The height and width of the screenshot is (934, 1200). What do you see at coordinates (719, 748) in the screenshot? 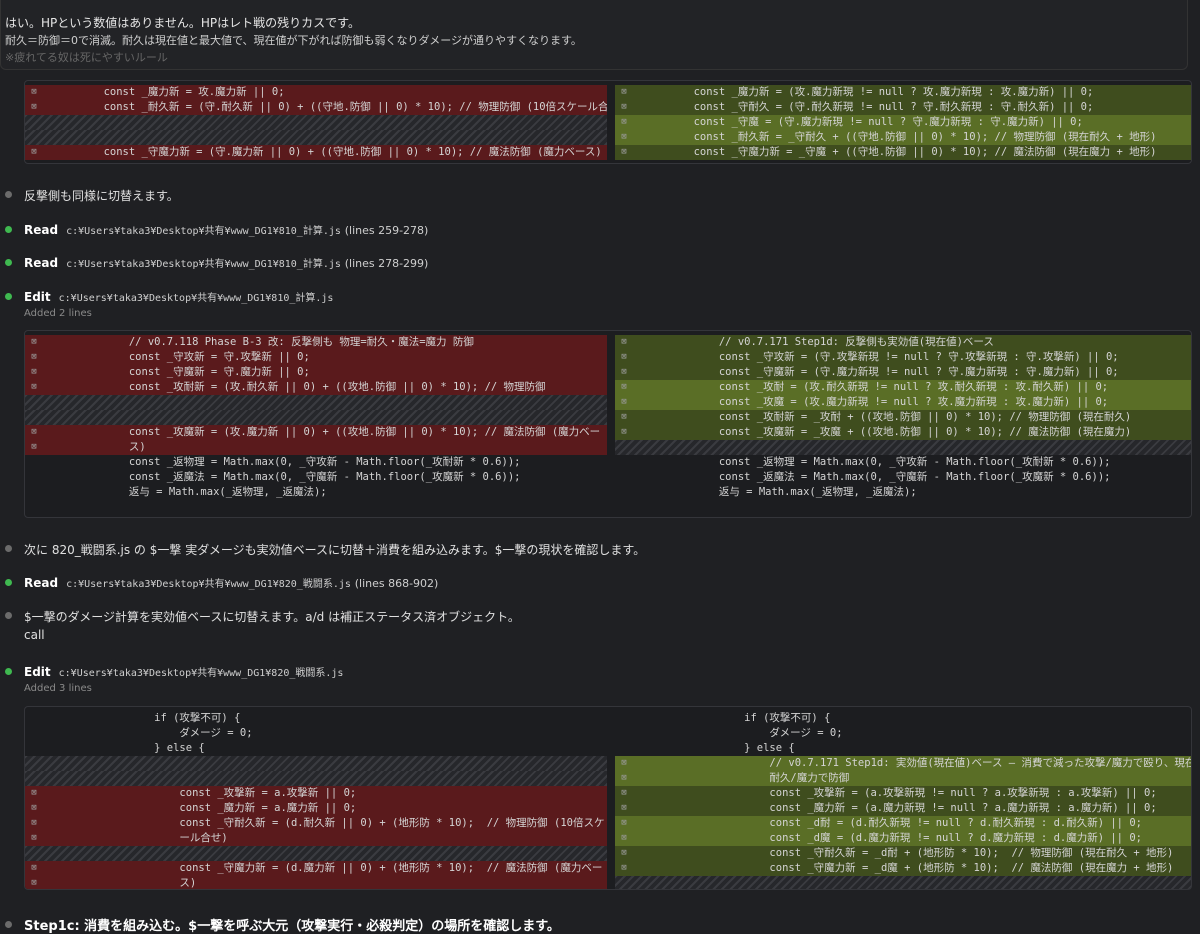
I see `code-text: } else {` at bounding box center [719, 748].